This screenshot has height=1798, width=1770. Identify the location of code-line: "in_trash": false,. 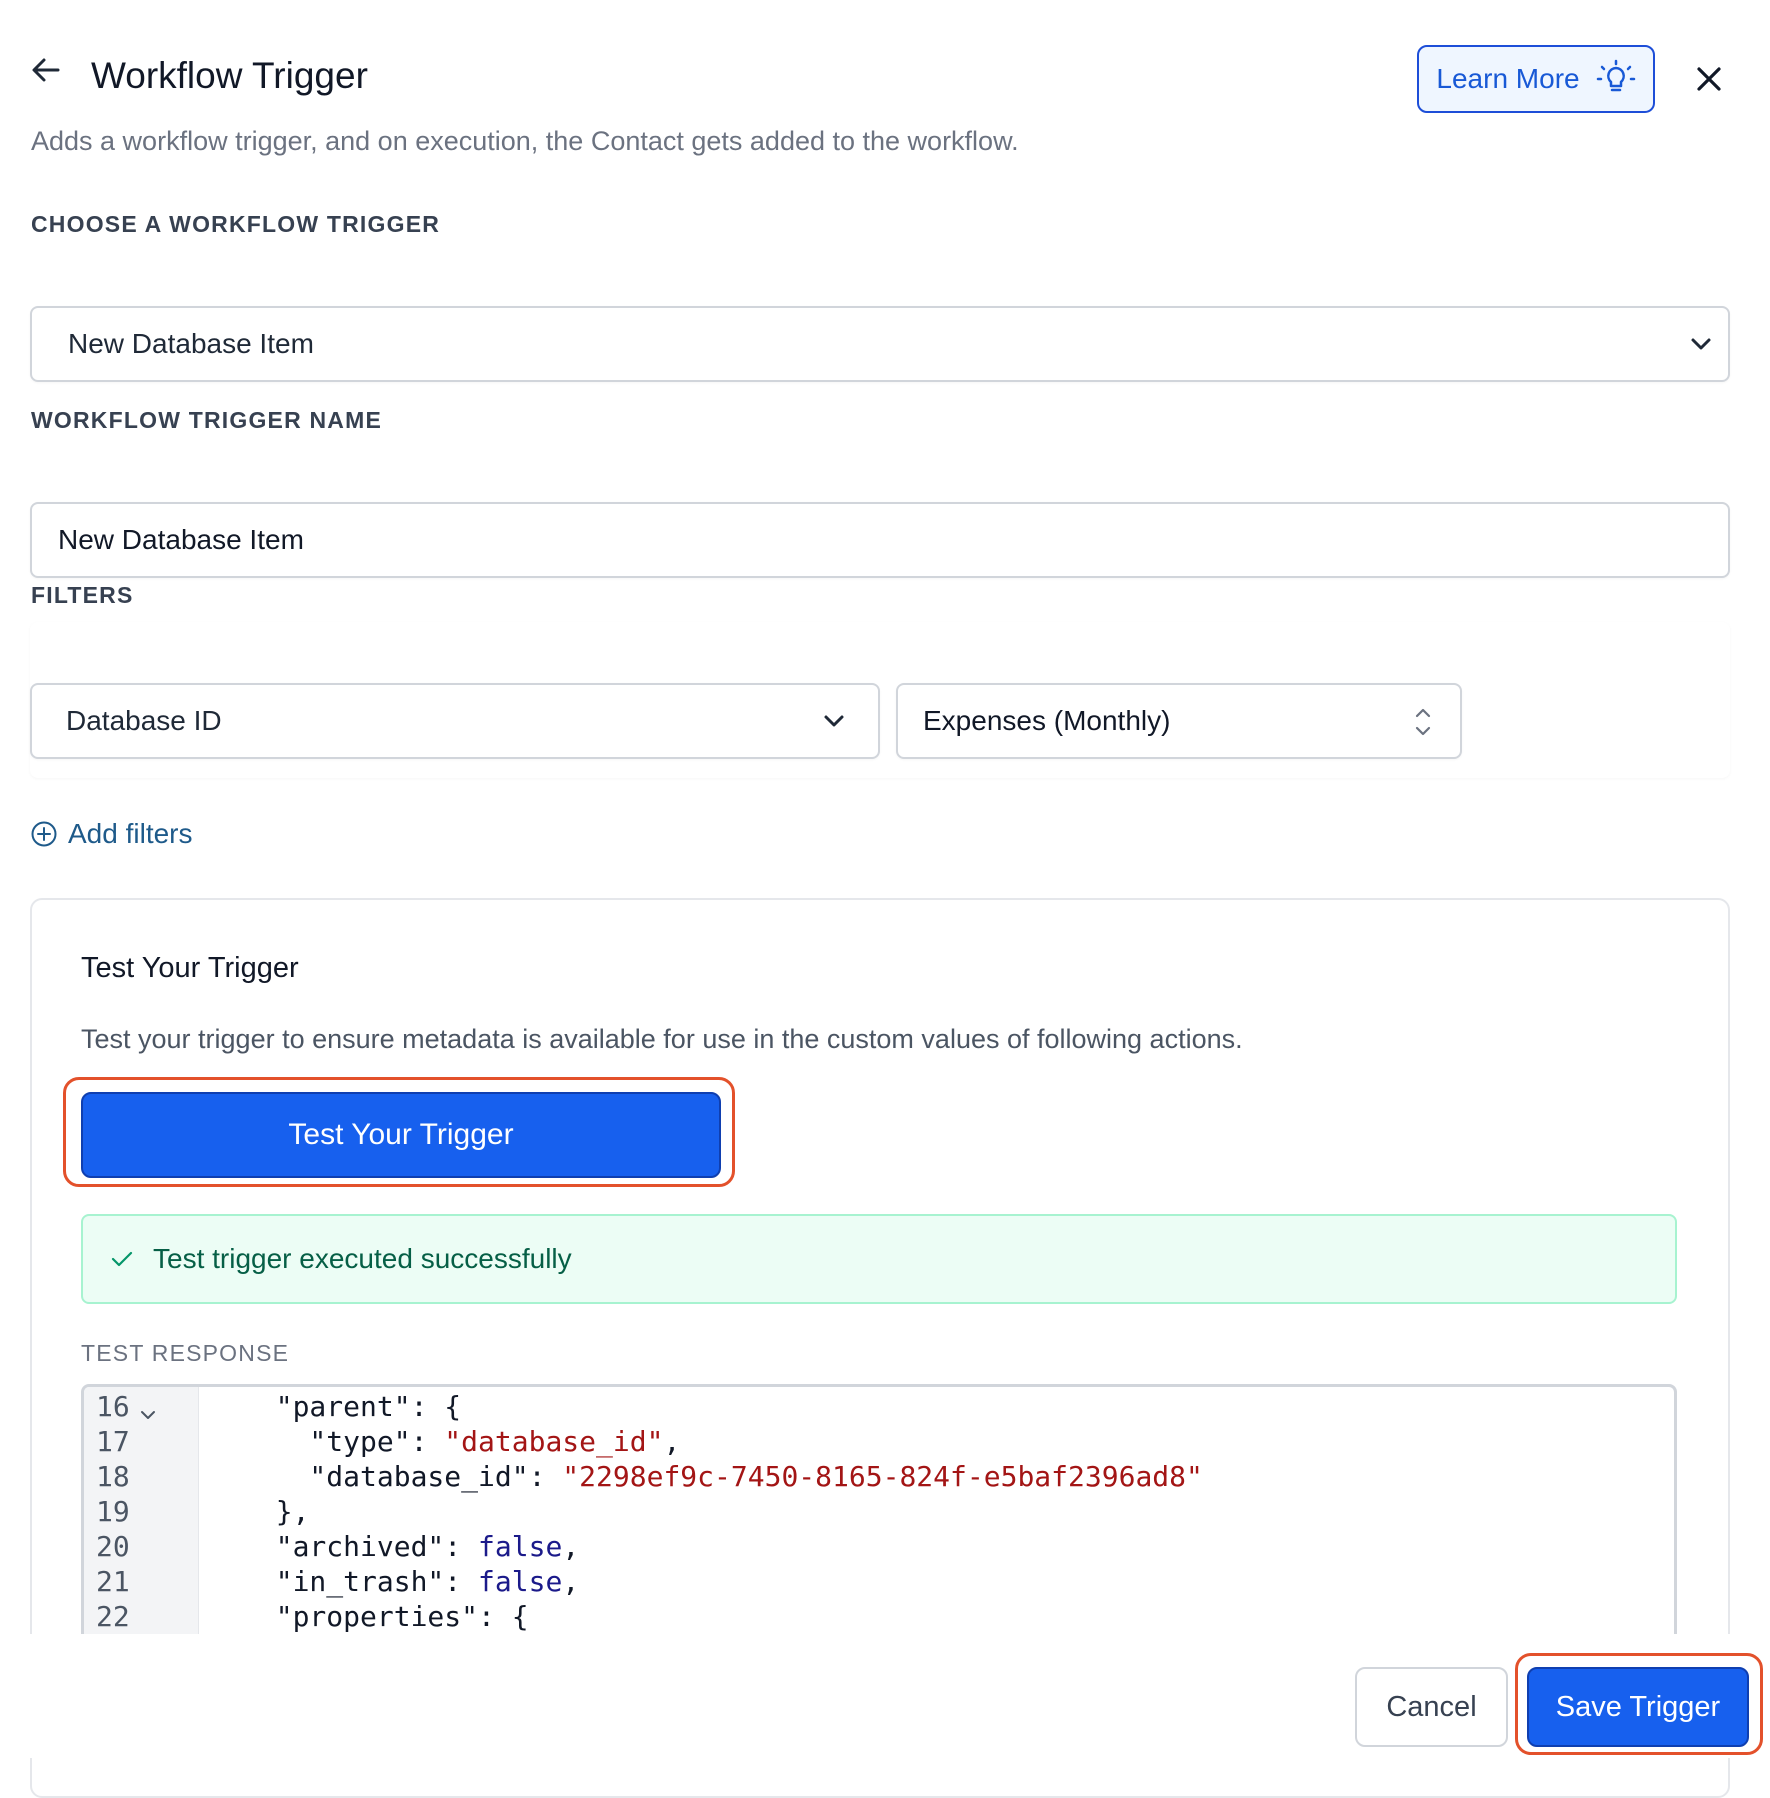
(411, 1581).